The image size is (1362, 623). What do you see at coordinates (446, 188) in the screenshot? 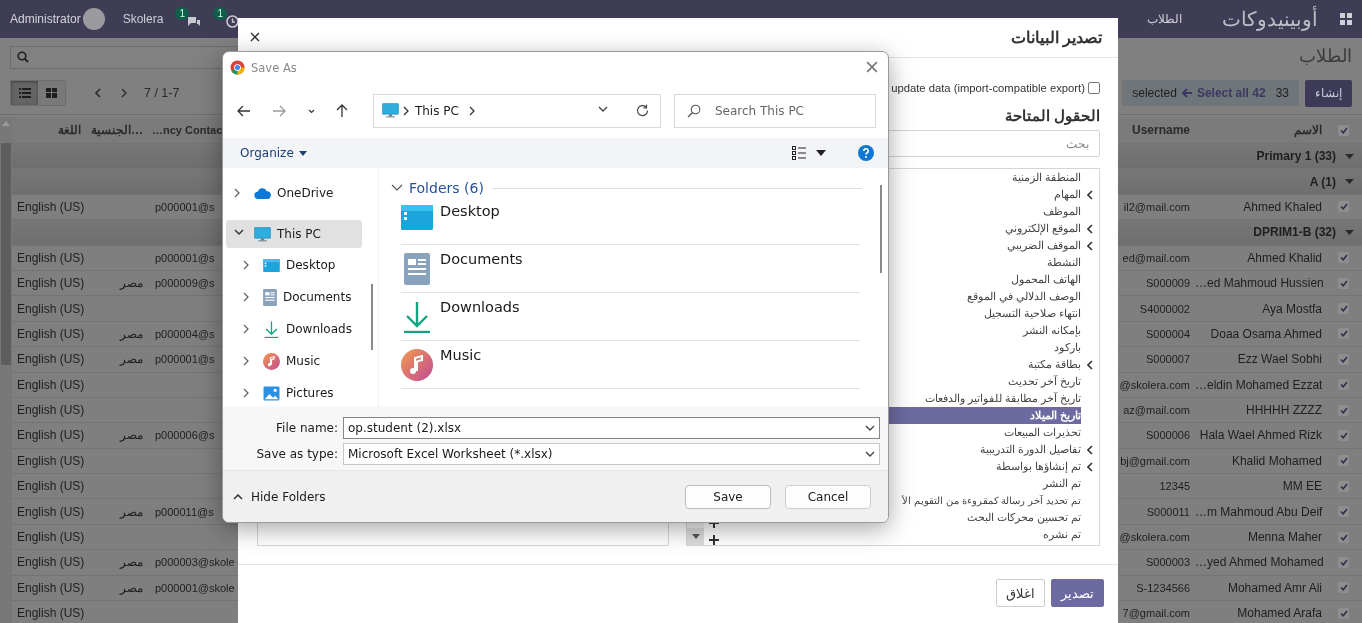
I see `group-header: Folders (6)` at bounding box center [446, 188].